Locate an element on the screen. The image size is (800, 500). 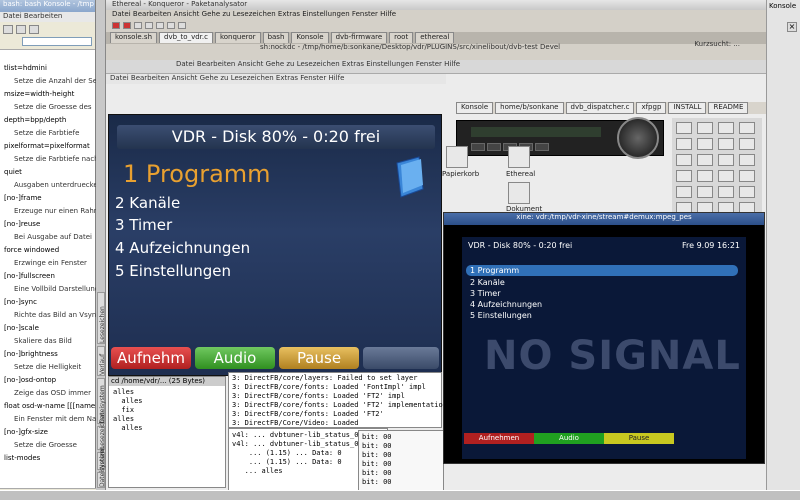
vdr-blue-button is located at coordinates (401, 358).